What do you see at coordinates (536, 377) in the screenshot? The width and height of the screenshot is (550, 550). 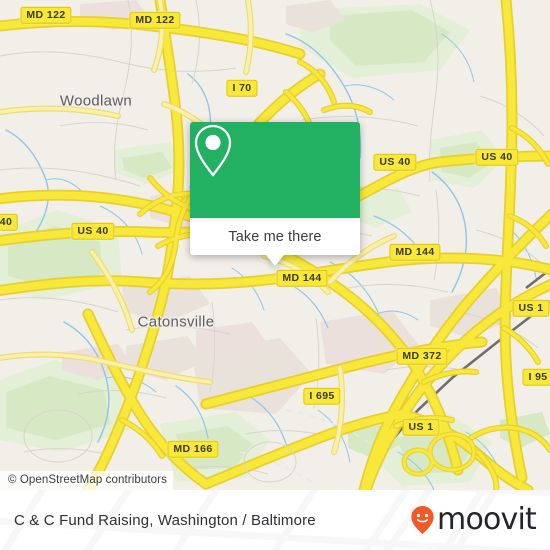 I see `road-shield: I 95` at bounding box center [536, 377].